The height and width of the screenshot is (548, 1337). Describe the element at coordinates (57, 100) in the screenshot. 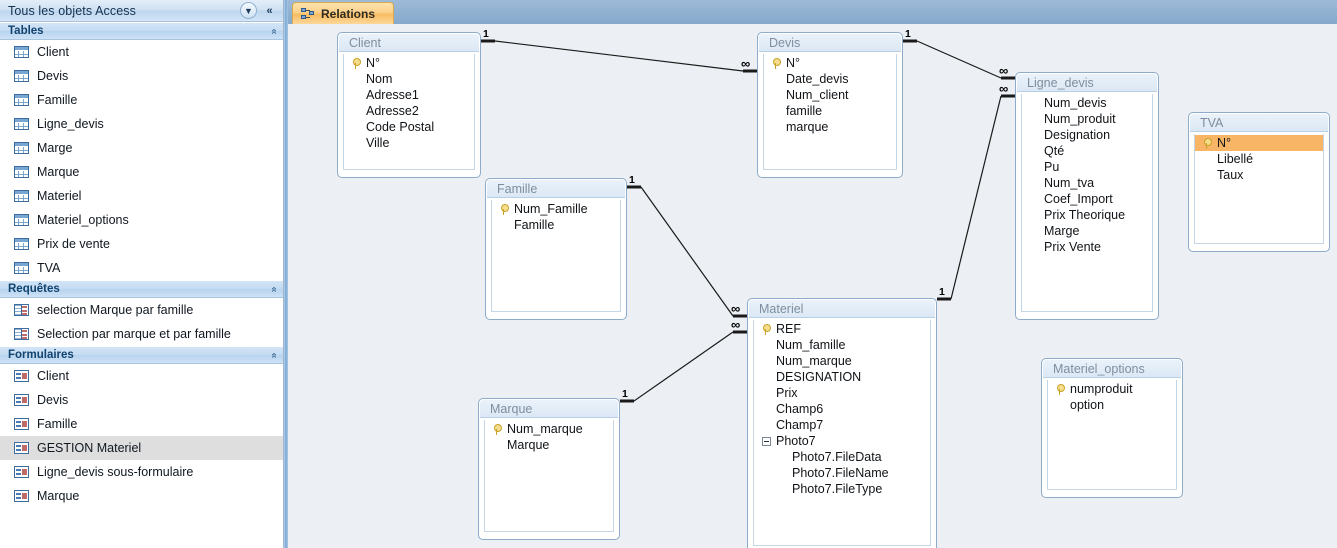

I see `sidebar-item-label: Famille` at that location.